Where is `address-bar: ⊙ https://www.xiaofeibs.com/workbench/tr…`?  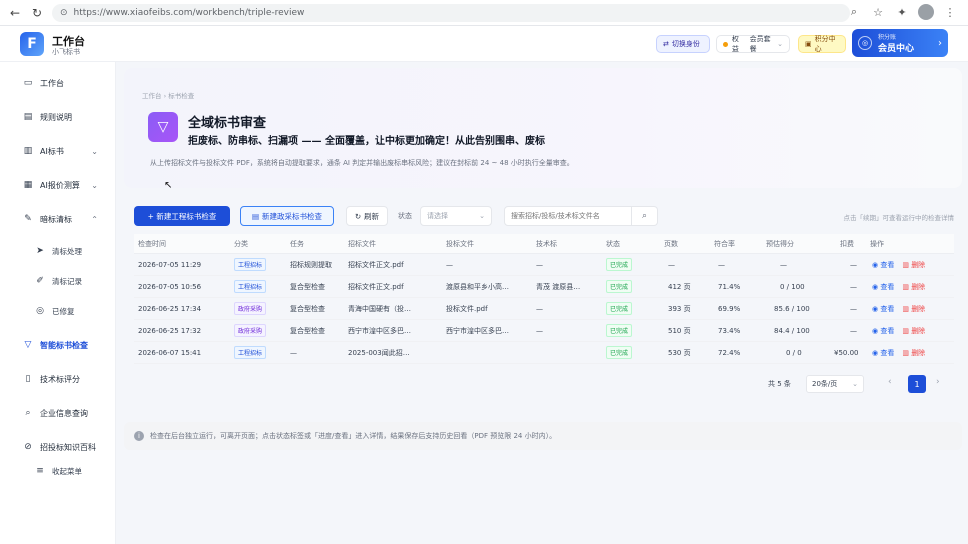
address-bar: ⊙ https://www.xiaofeibs.com/workbench/tr… is located at coordinates (451, 13).